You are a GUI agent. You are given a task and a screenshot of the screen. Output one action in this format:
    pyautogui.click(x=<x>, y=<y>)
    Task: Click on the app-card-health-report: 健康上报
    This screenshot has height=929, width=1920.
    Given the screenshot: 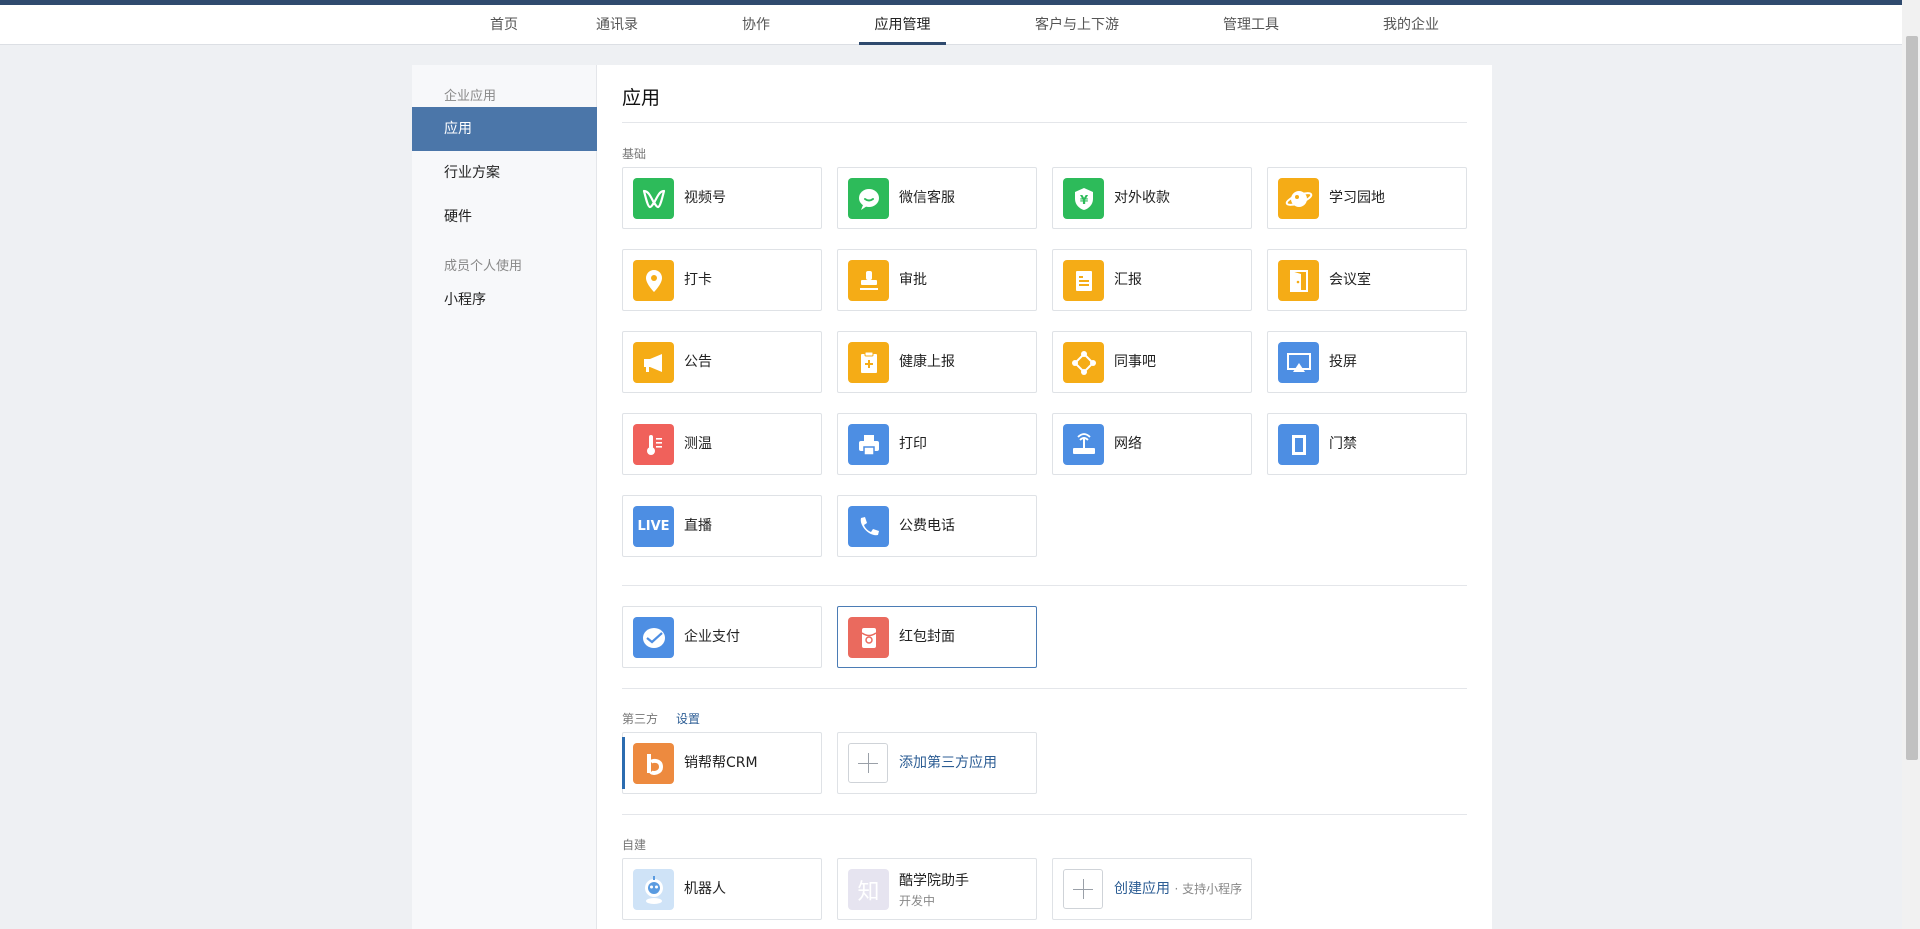 What is the action you would take?
    pyautogui.click(x=937, y=362)
    